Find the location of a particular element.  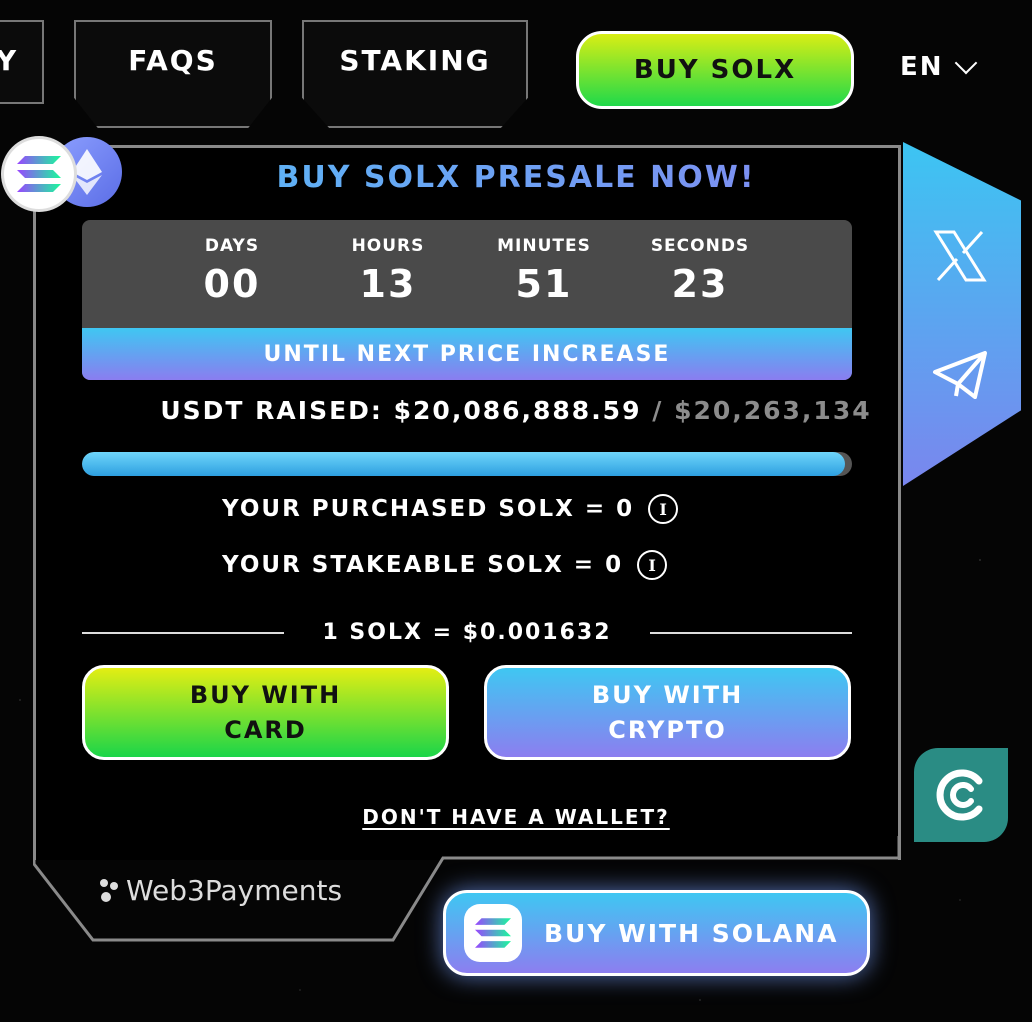

divider-left is located at coordinates (183, 632).